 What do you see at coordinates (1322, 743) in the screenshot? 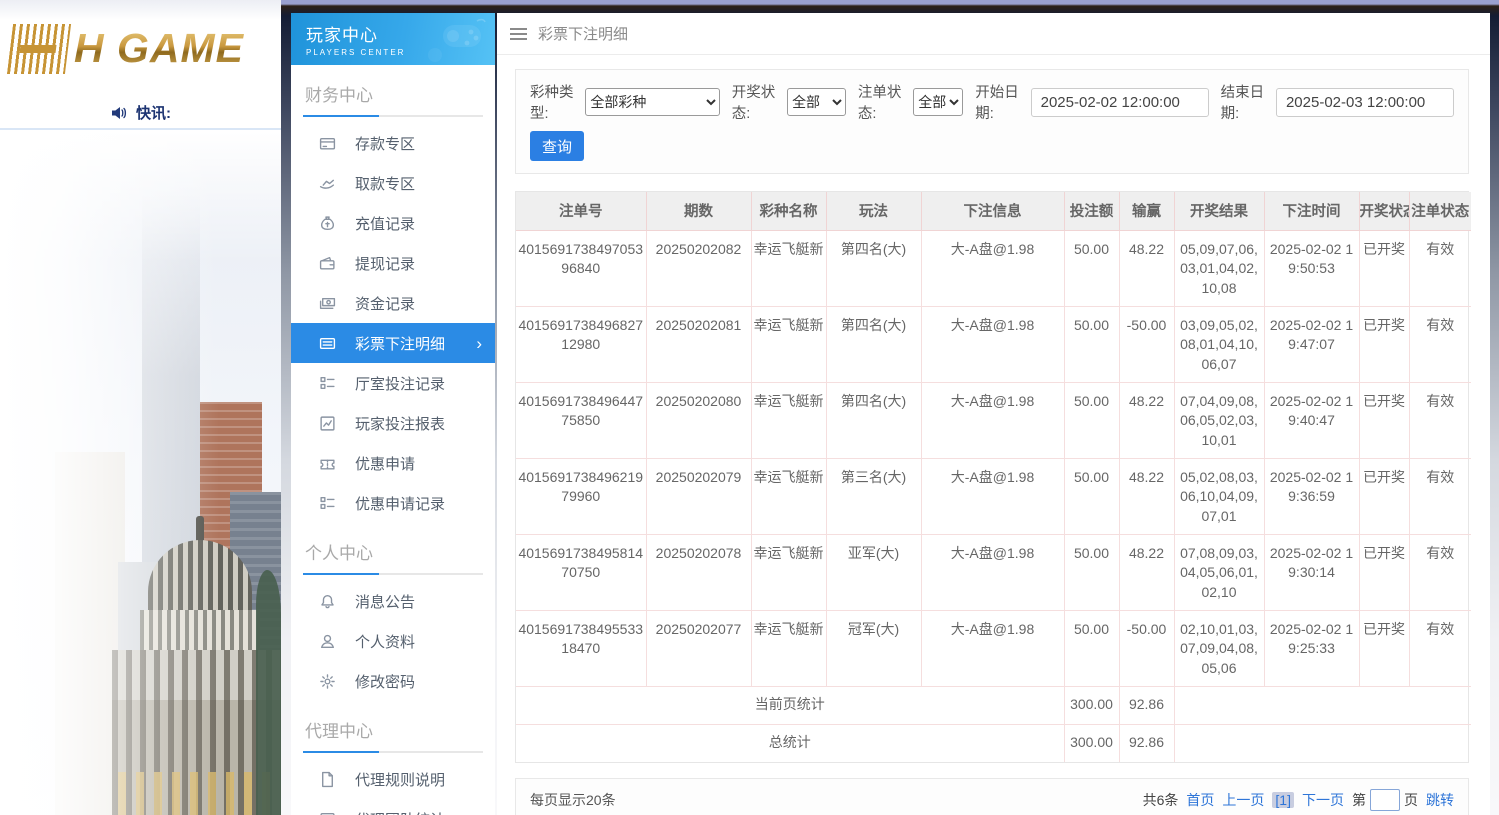
I see `summary-empty` at bounding box center [1322, 743].